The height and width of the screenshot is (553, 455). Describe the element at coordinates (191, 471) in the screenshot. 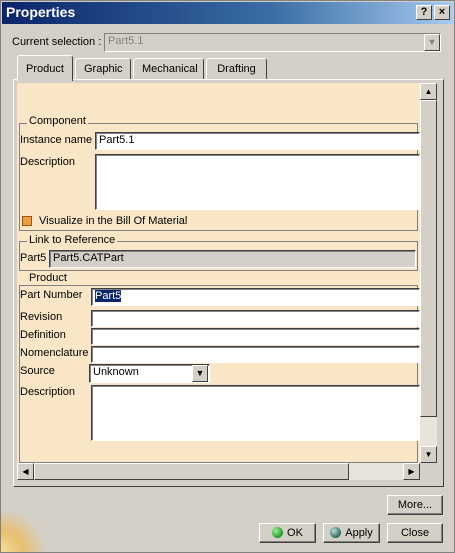

I see `horizontal-scroll-thumb` at that location.